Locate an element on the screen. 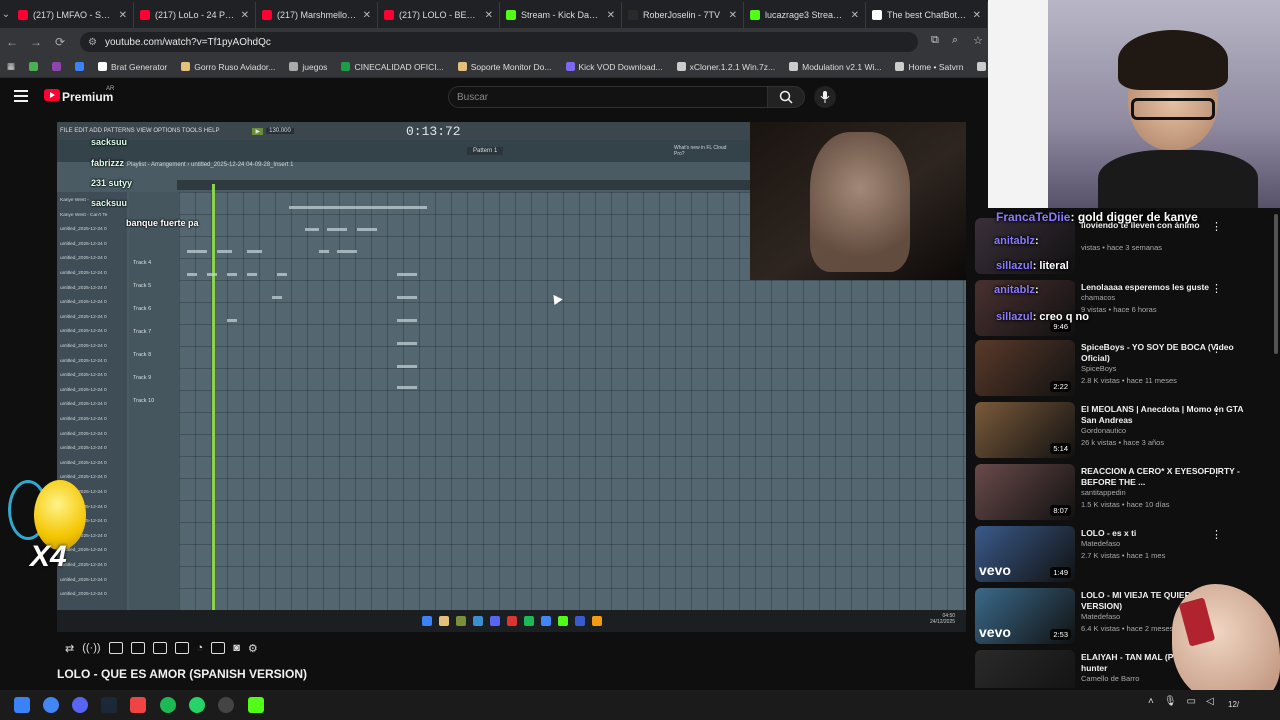 The image size is (1280, 720). youtube-premium-wordmark: Premium is located at coordinates (87, 97).